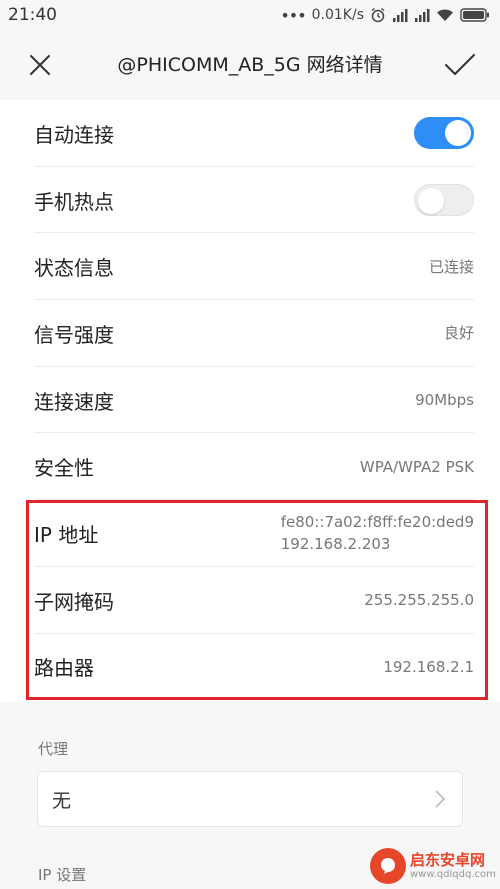 This screenshot has width=500, height=889. I want to click on site-watermark: 启东安卓网 www.qdlqdq.com, so click(433, 866).